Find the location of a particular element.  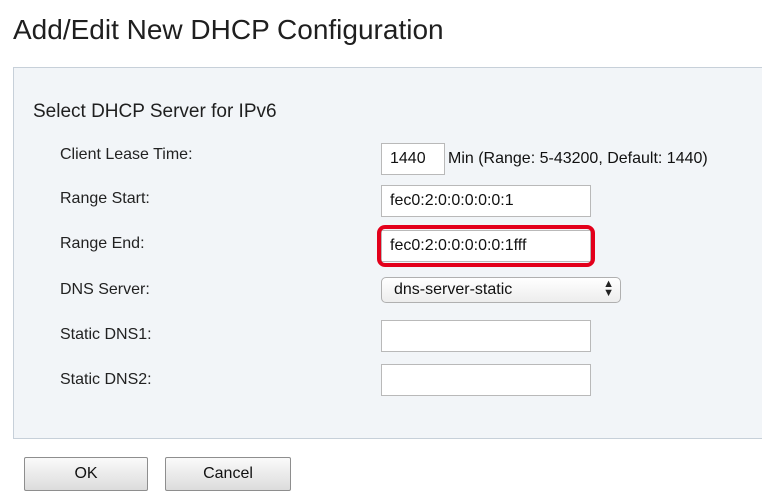

dns-server-label: DNS Server: is located at coordinates (105, 289).